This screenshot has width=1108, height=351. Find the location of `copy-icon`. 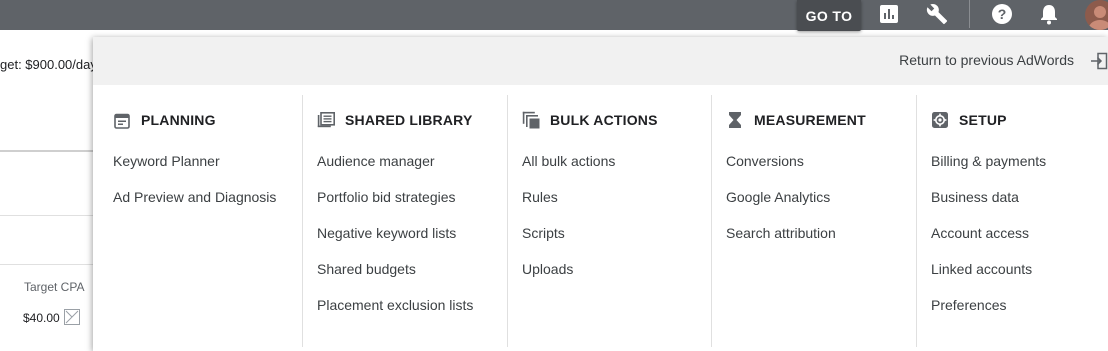

copy-icon is located at coordinates (531, 120).